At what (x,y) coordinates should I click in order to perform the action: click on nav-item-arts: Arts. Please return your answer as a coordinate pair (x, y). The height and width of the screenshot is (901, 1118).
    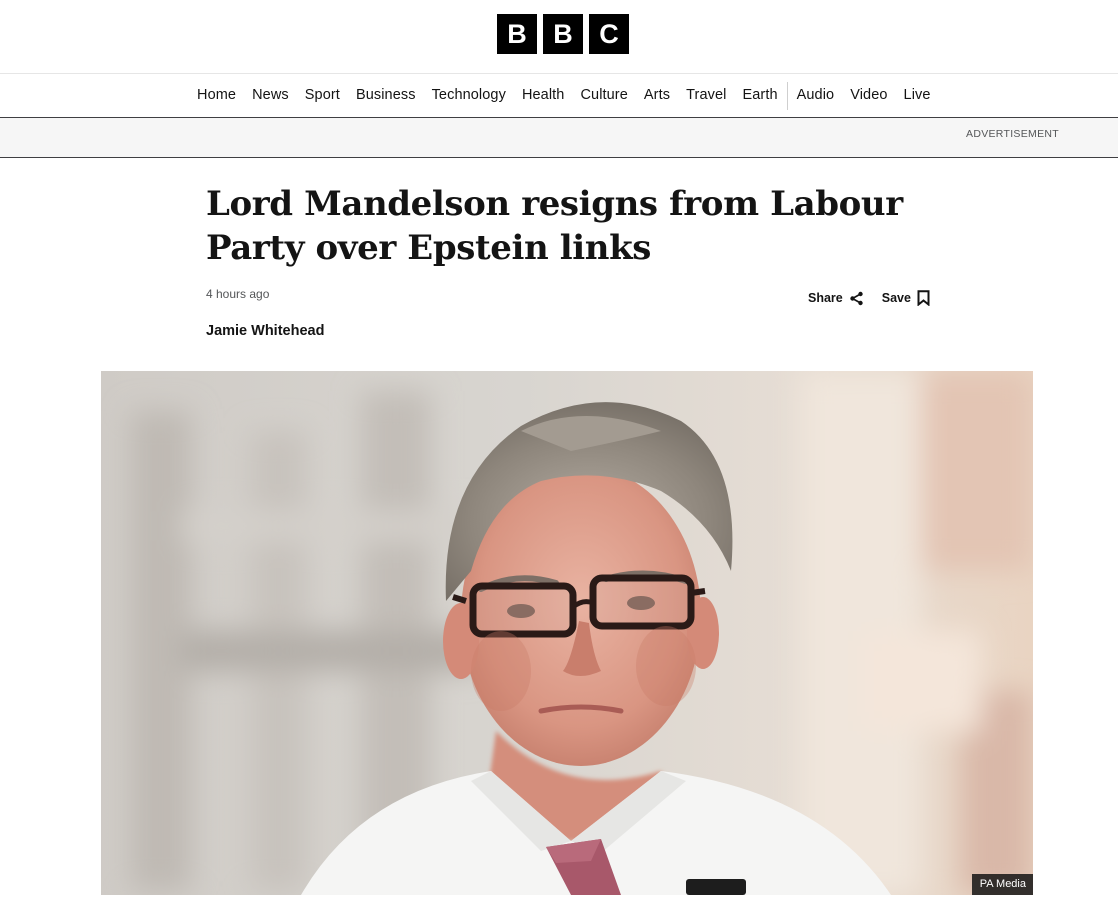
    Looking at the image, I should click on (657, 95).